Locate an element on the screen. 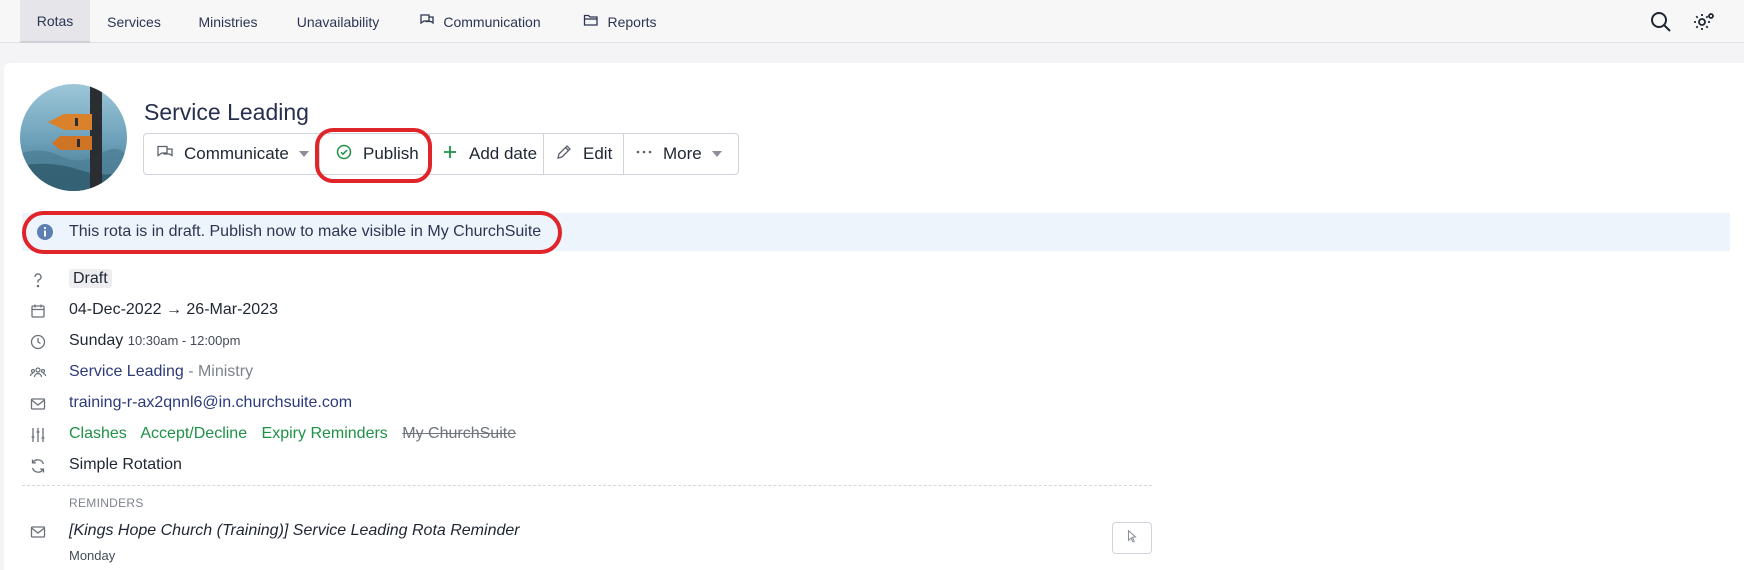 Image resolution: width=1744 pixels, height=570 pixels. tab-label: Rotas is located at coordinates (55, 20).